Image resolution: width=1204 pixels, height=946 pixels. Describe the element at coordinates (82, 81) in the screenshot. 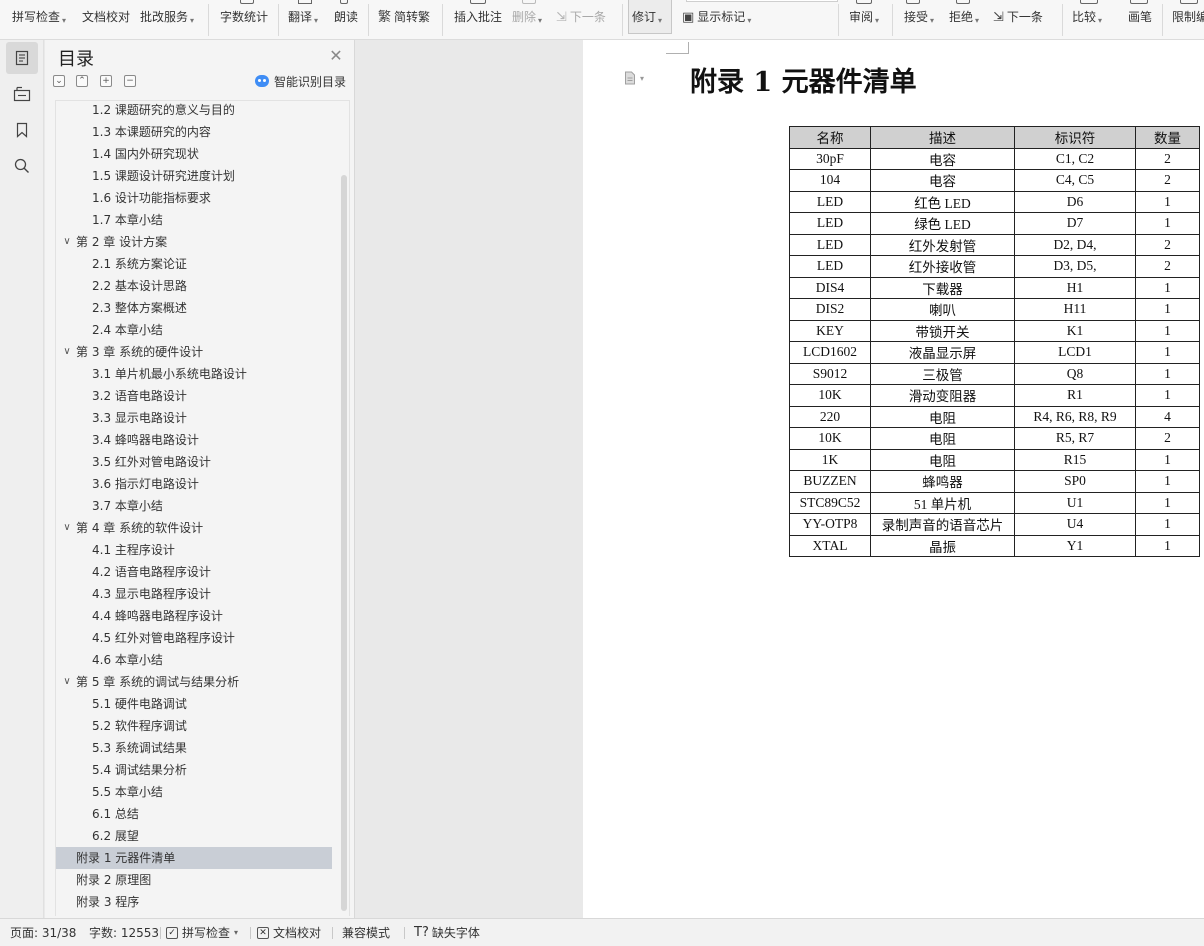

I see `expand-up-icon: ⌃` at that location.